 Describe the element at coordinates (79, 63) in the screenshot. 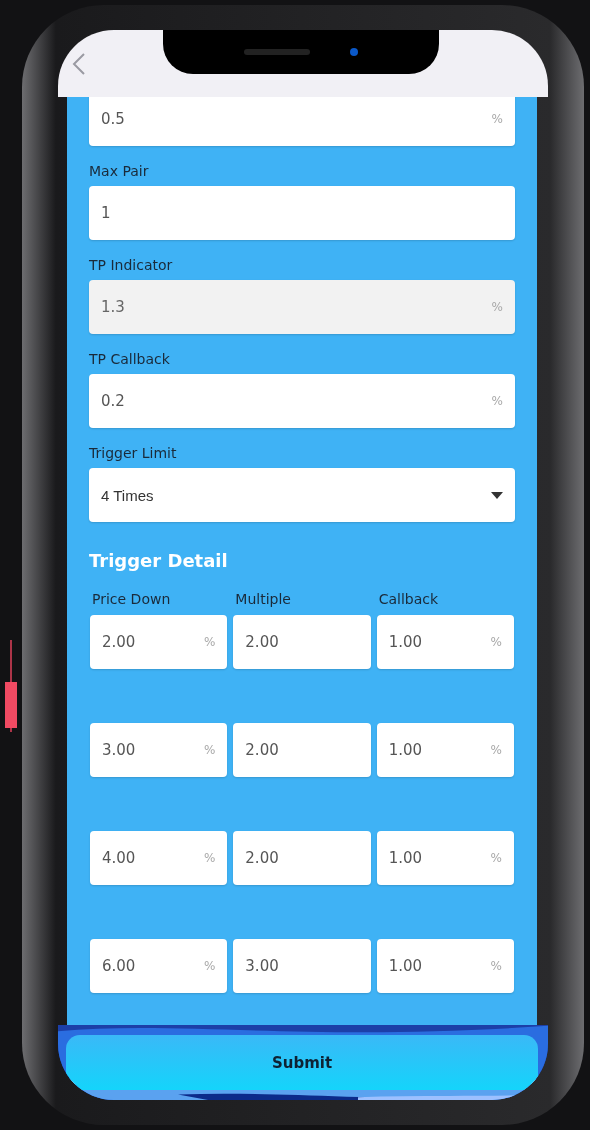

I see `back-icon` at that location.